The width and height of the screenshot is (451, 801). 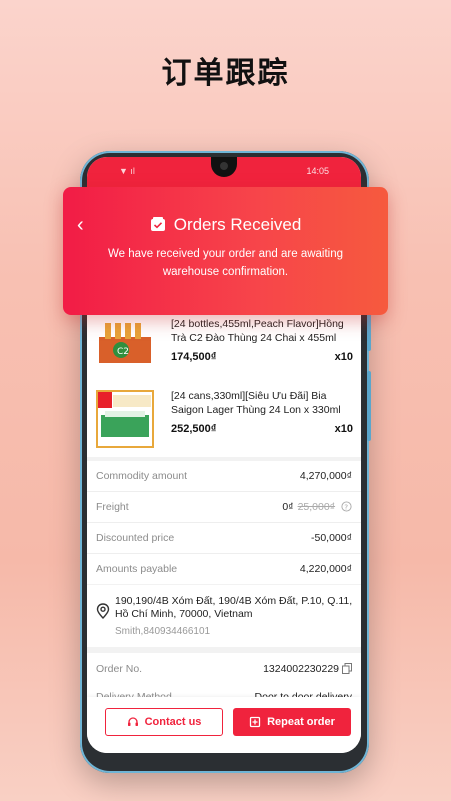 I want to click on payable-label: Amounts payable, so click(x=137, y=569).